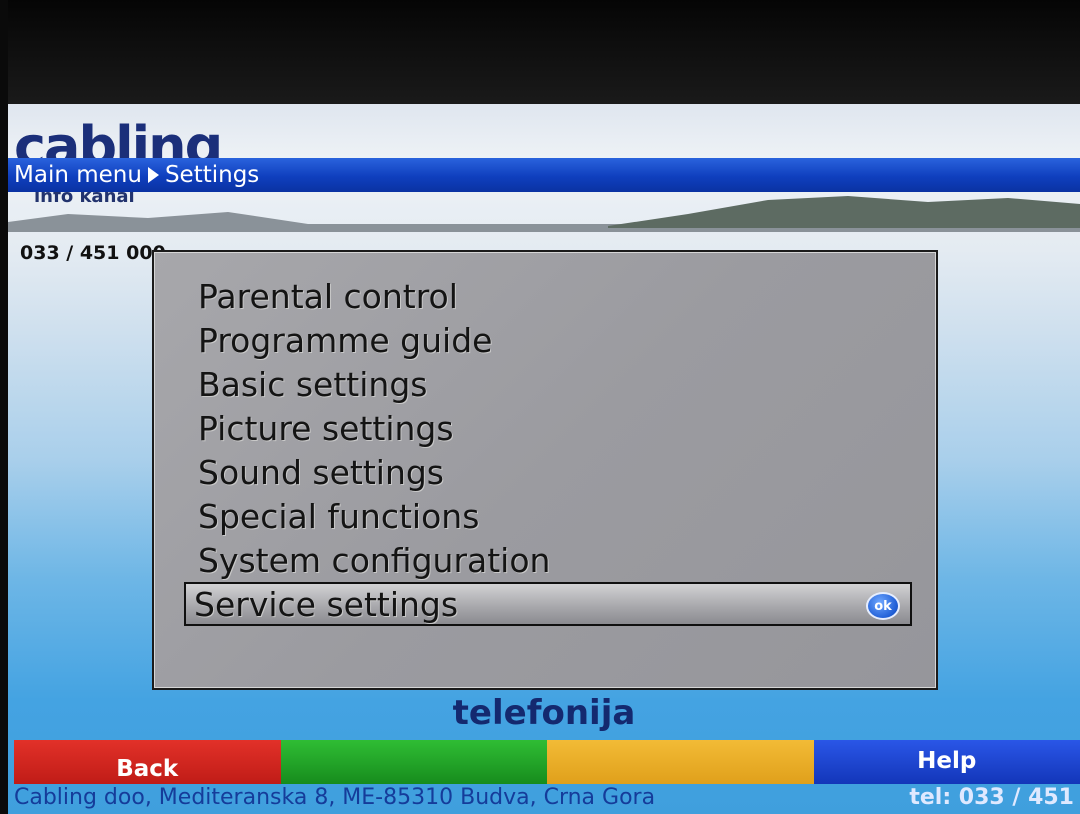 Image resolution: width=1080 pixels, height=814 pixels. Describe the element at coordinates (326, 428) in the screenshot. I see `menu-item-label: Picture settings` at that location.